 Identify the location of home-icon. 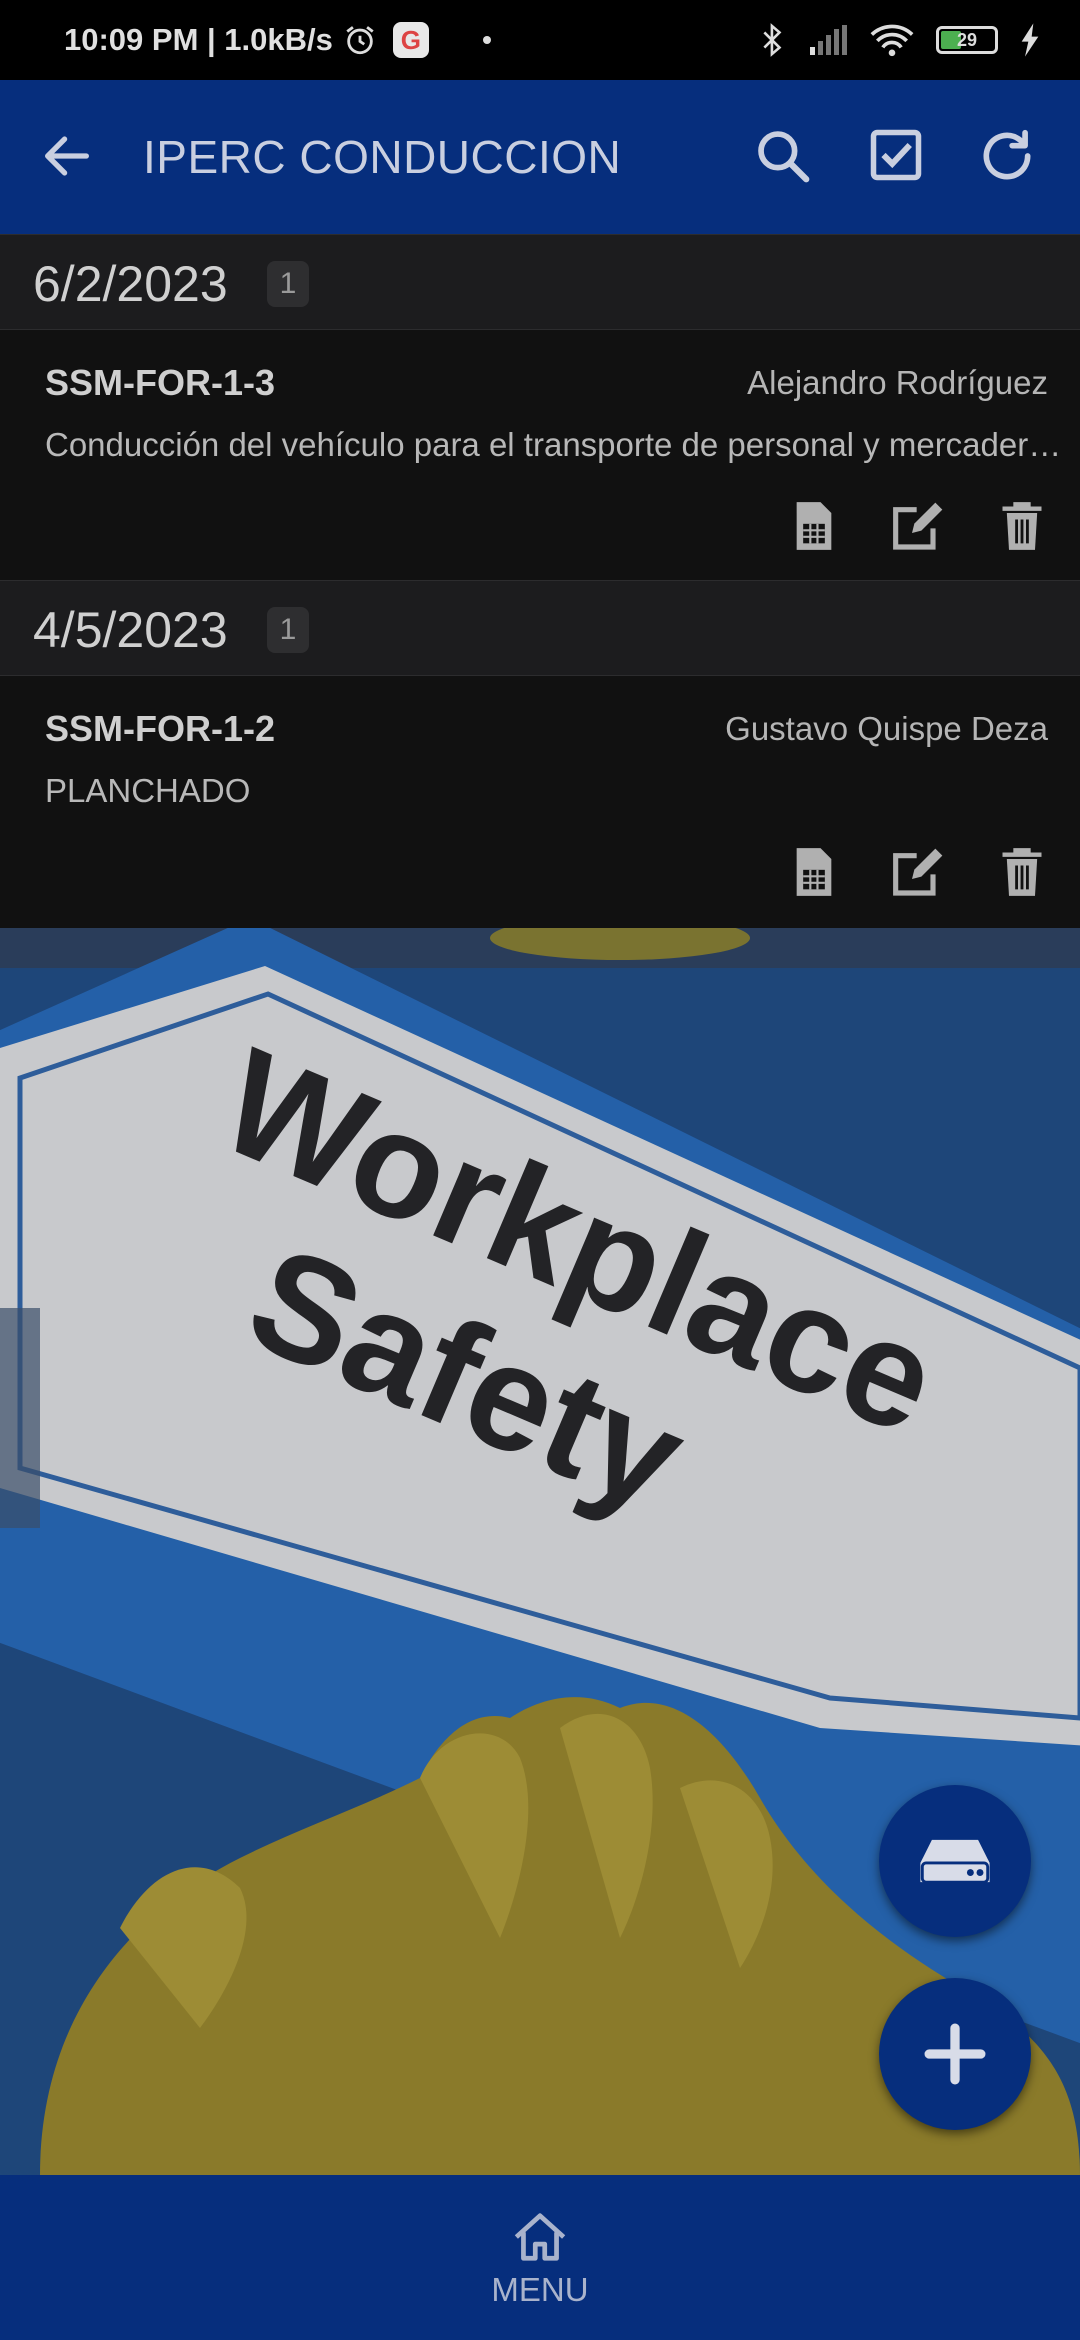
(540, 2237).